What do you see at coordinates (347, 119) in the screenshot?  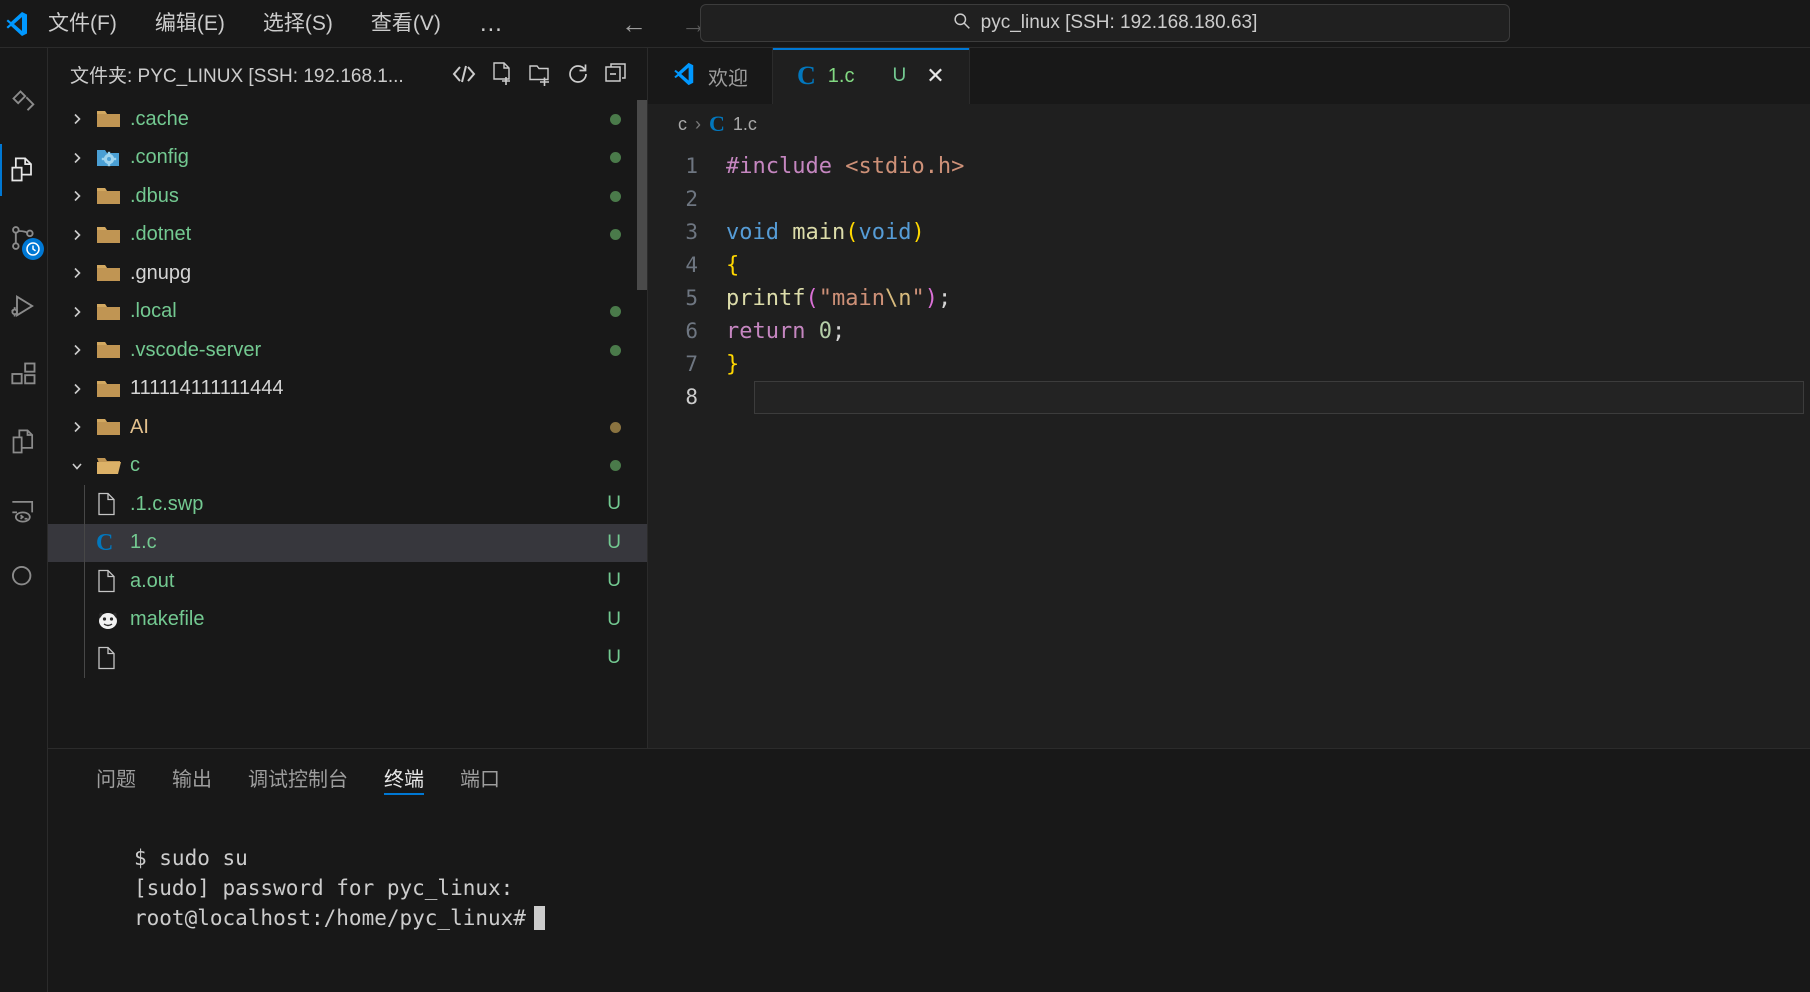 I see `tree-folder-row: .cache` at bounding box center [347, 119].